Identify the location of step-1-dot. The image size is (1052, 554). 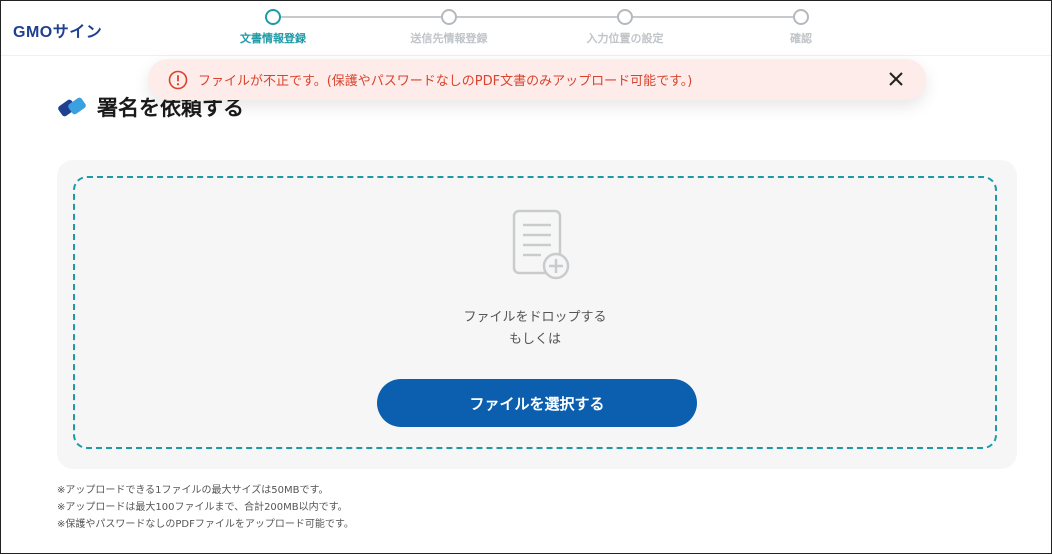
(273, 17).